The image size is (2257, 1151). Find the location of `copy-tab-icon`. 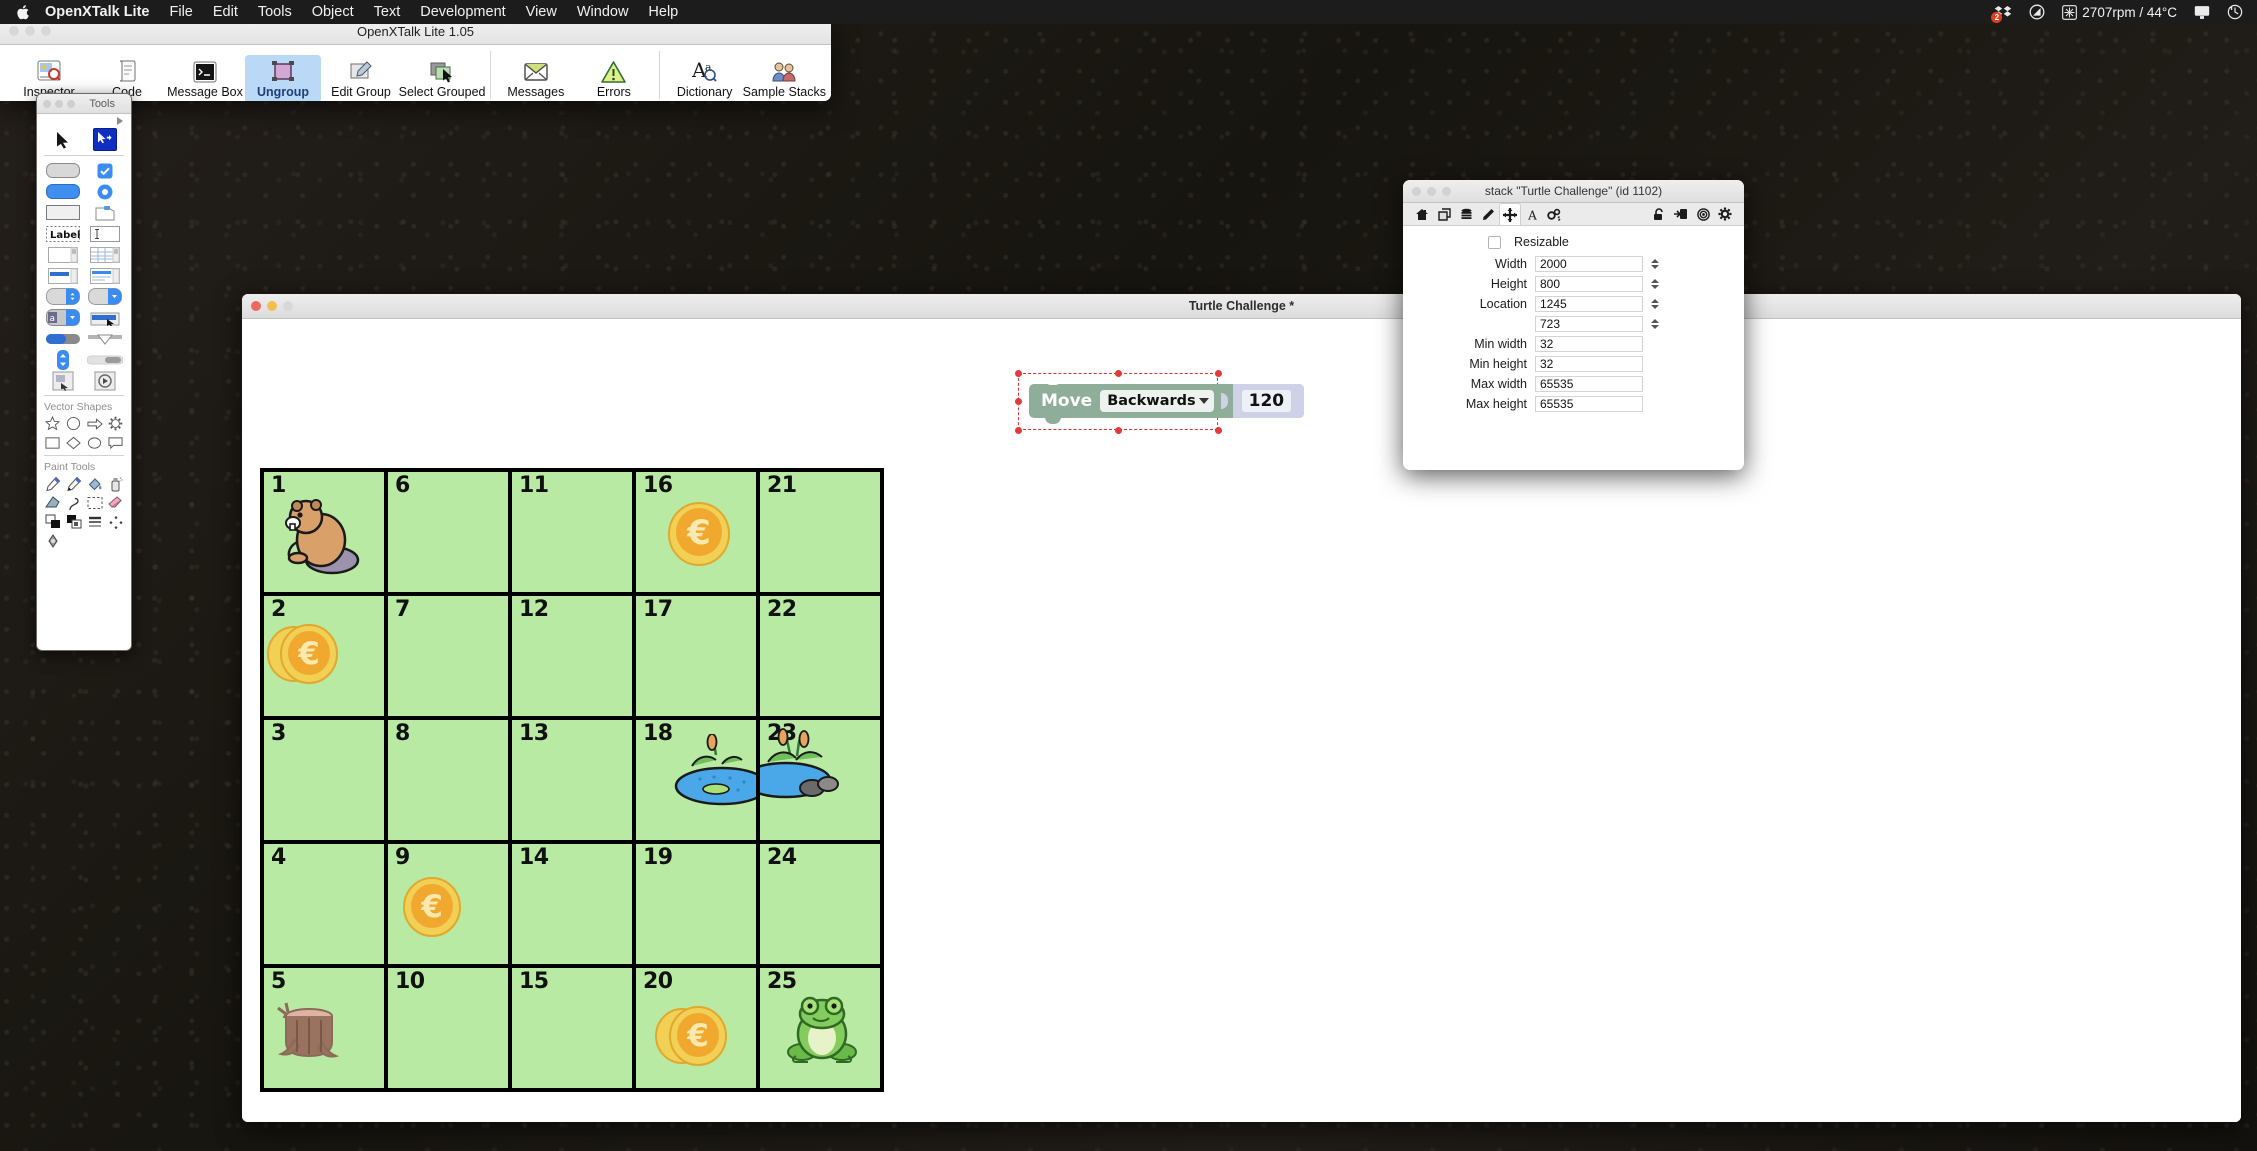

copy-tab-icon is located at coordinates (1444, 214).